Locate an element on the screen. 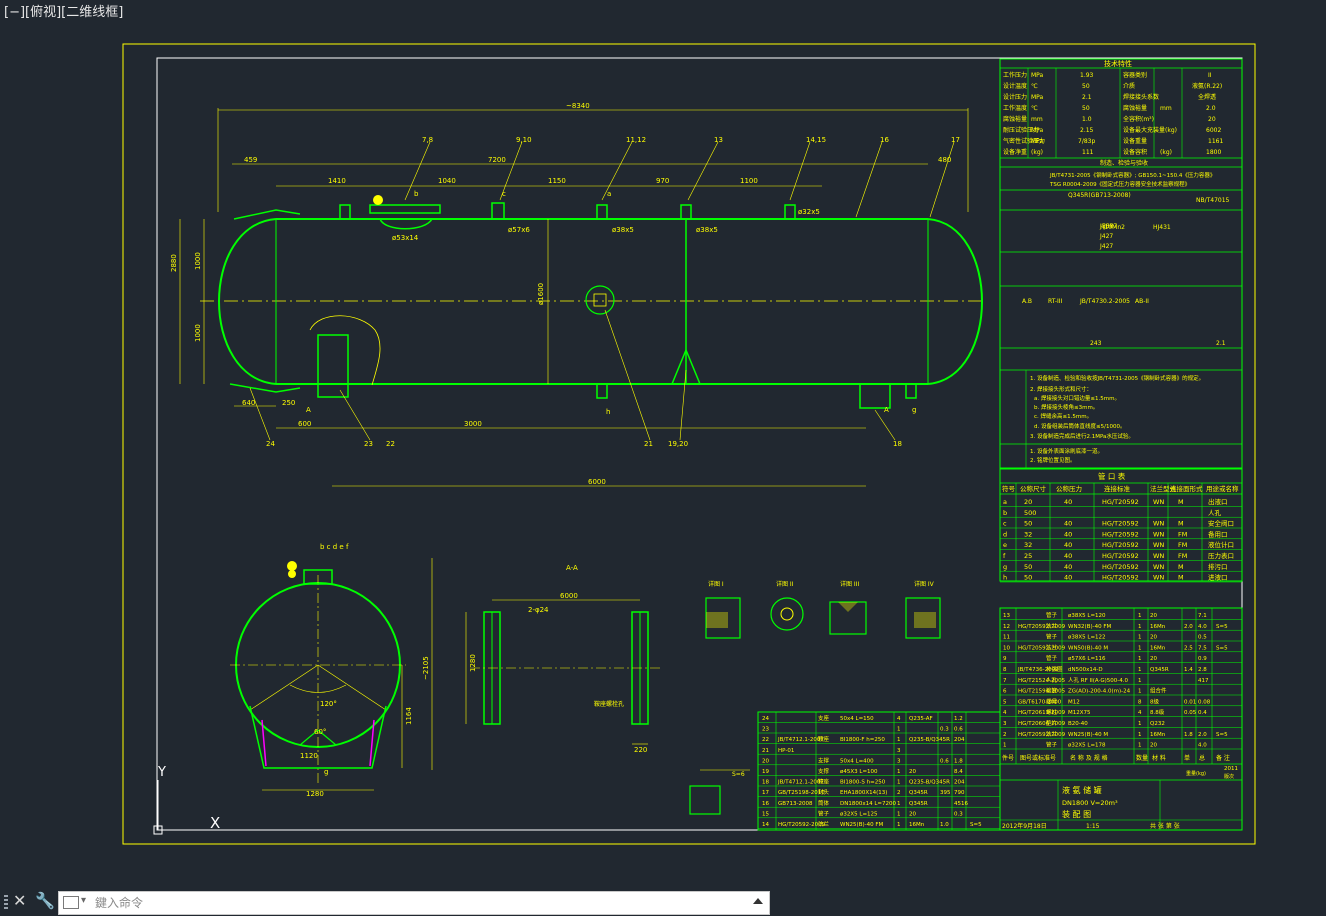  aa-dim-1: 6000 is located at coordinates (569, 596).